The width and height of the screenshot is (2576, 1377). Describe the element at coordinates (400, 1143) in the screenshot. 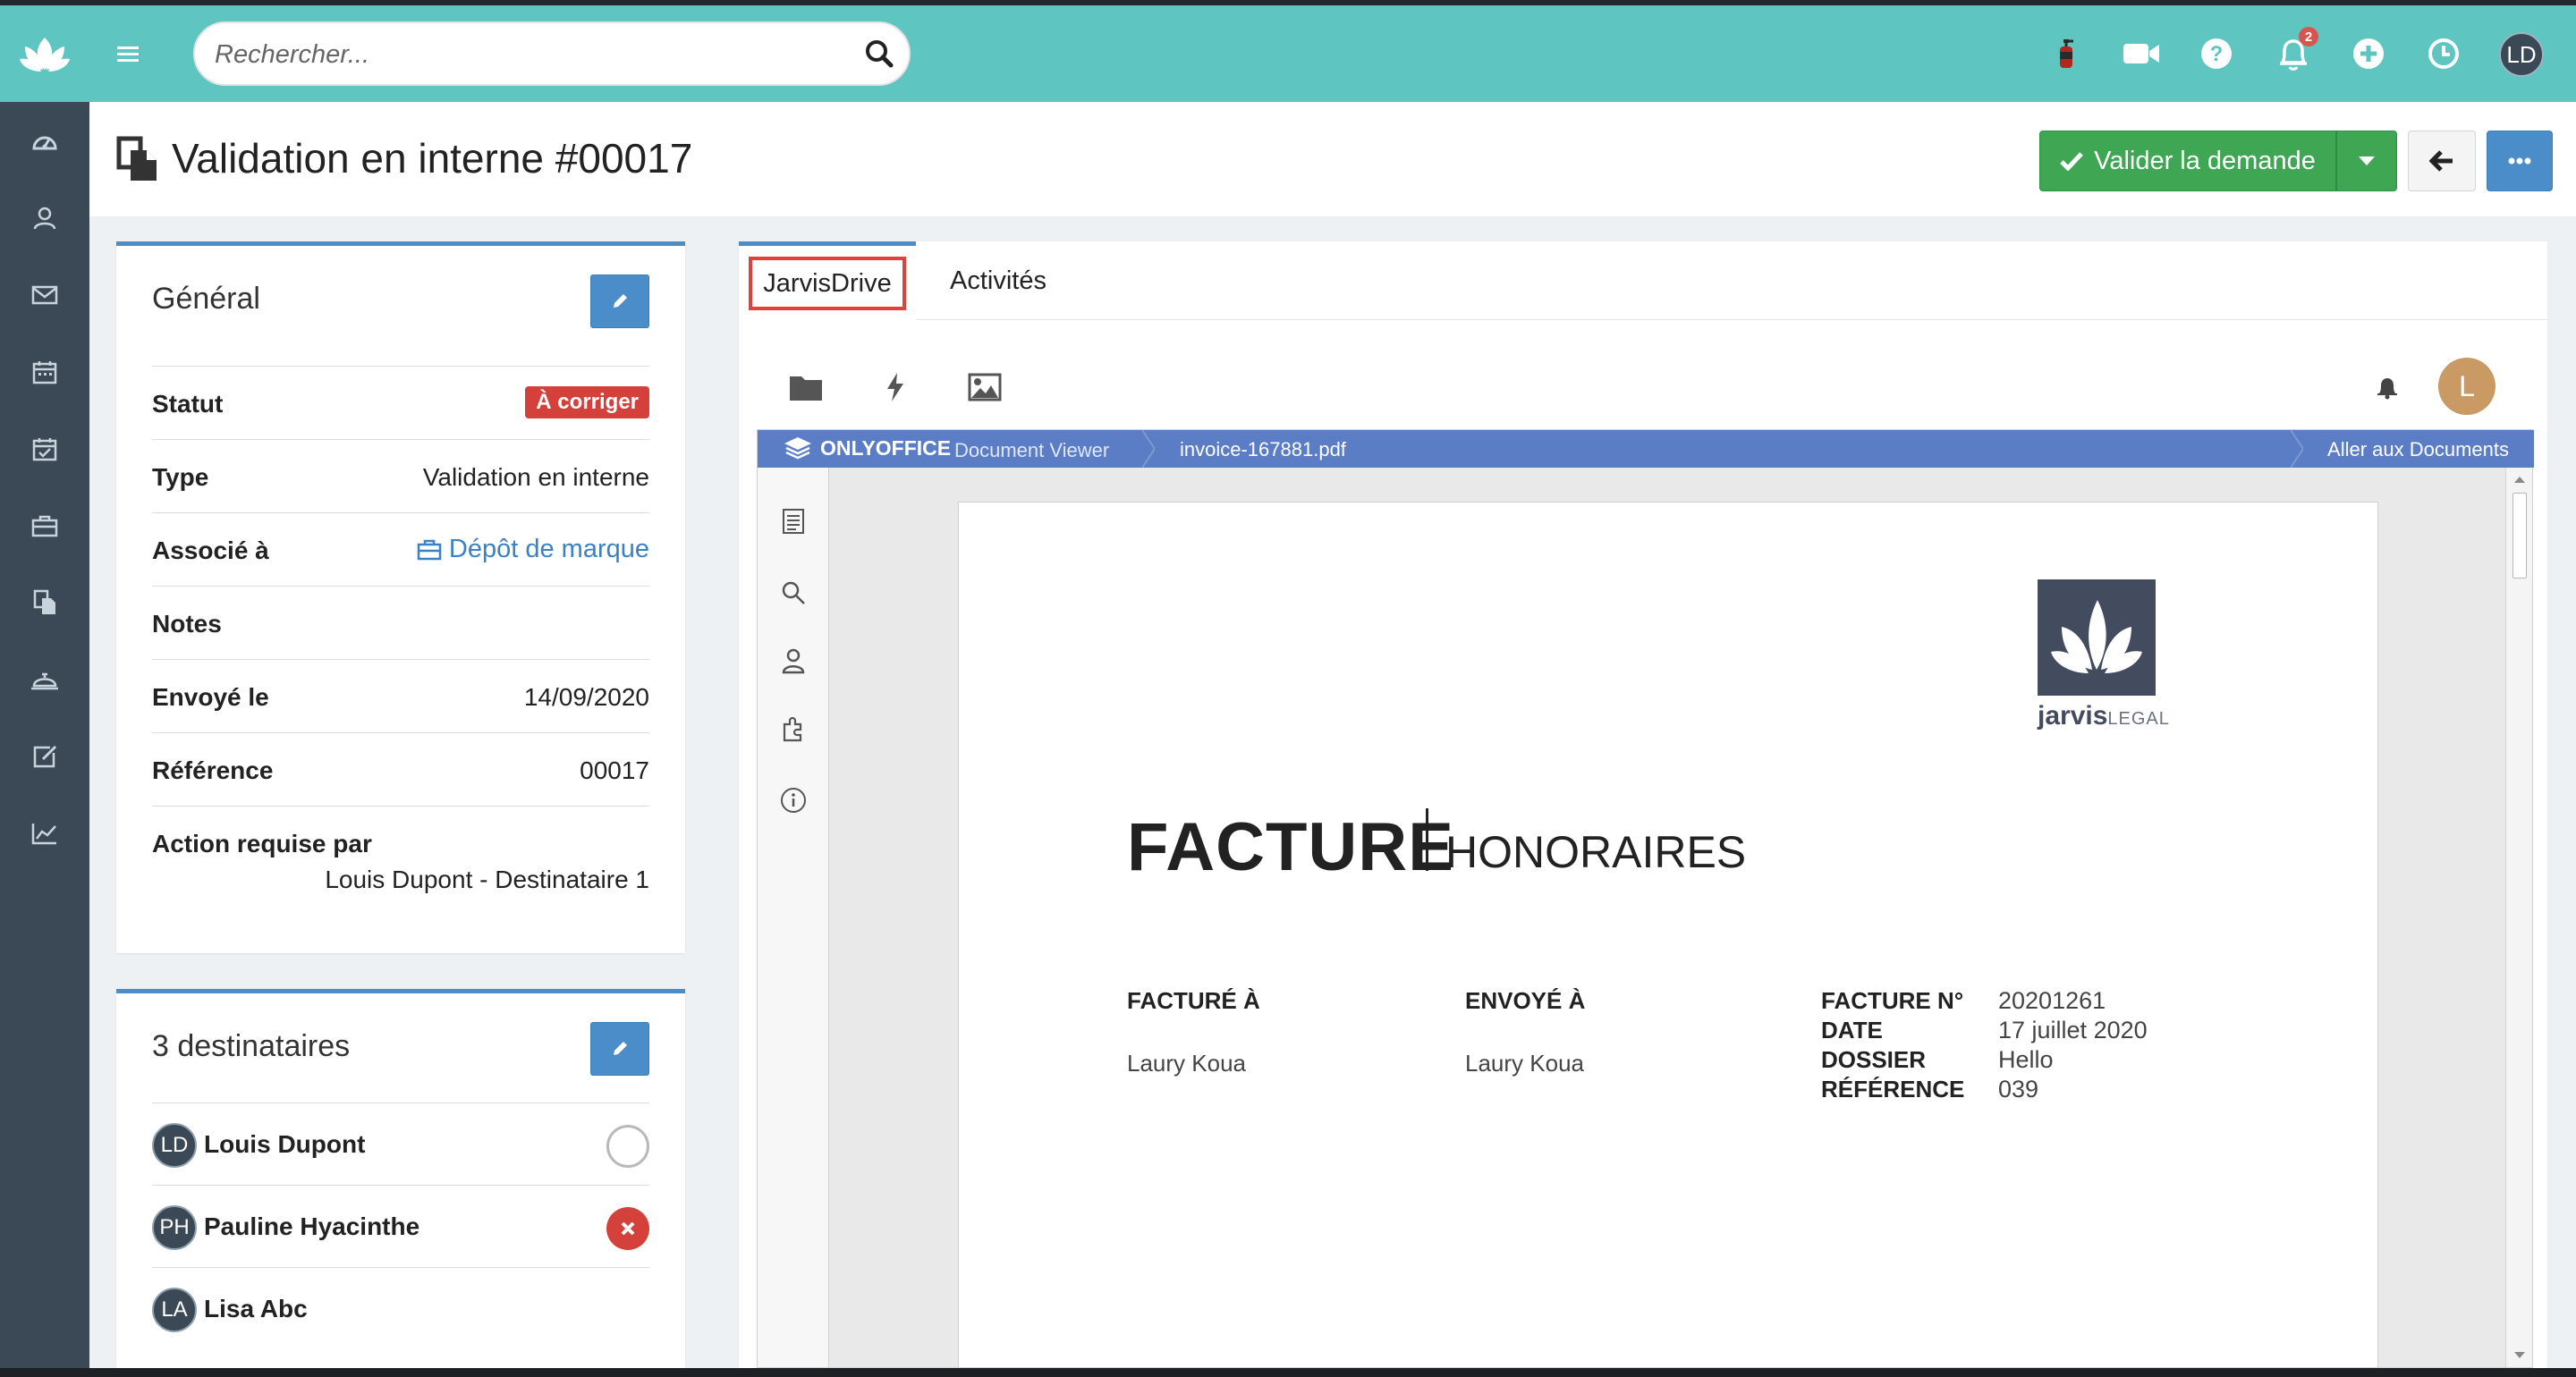

I see `recipient-row: LD Louis Dupont` at that location.